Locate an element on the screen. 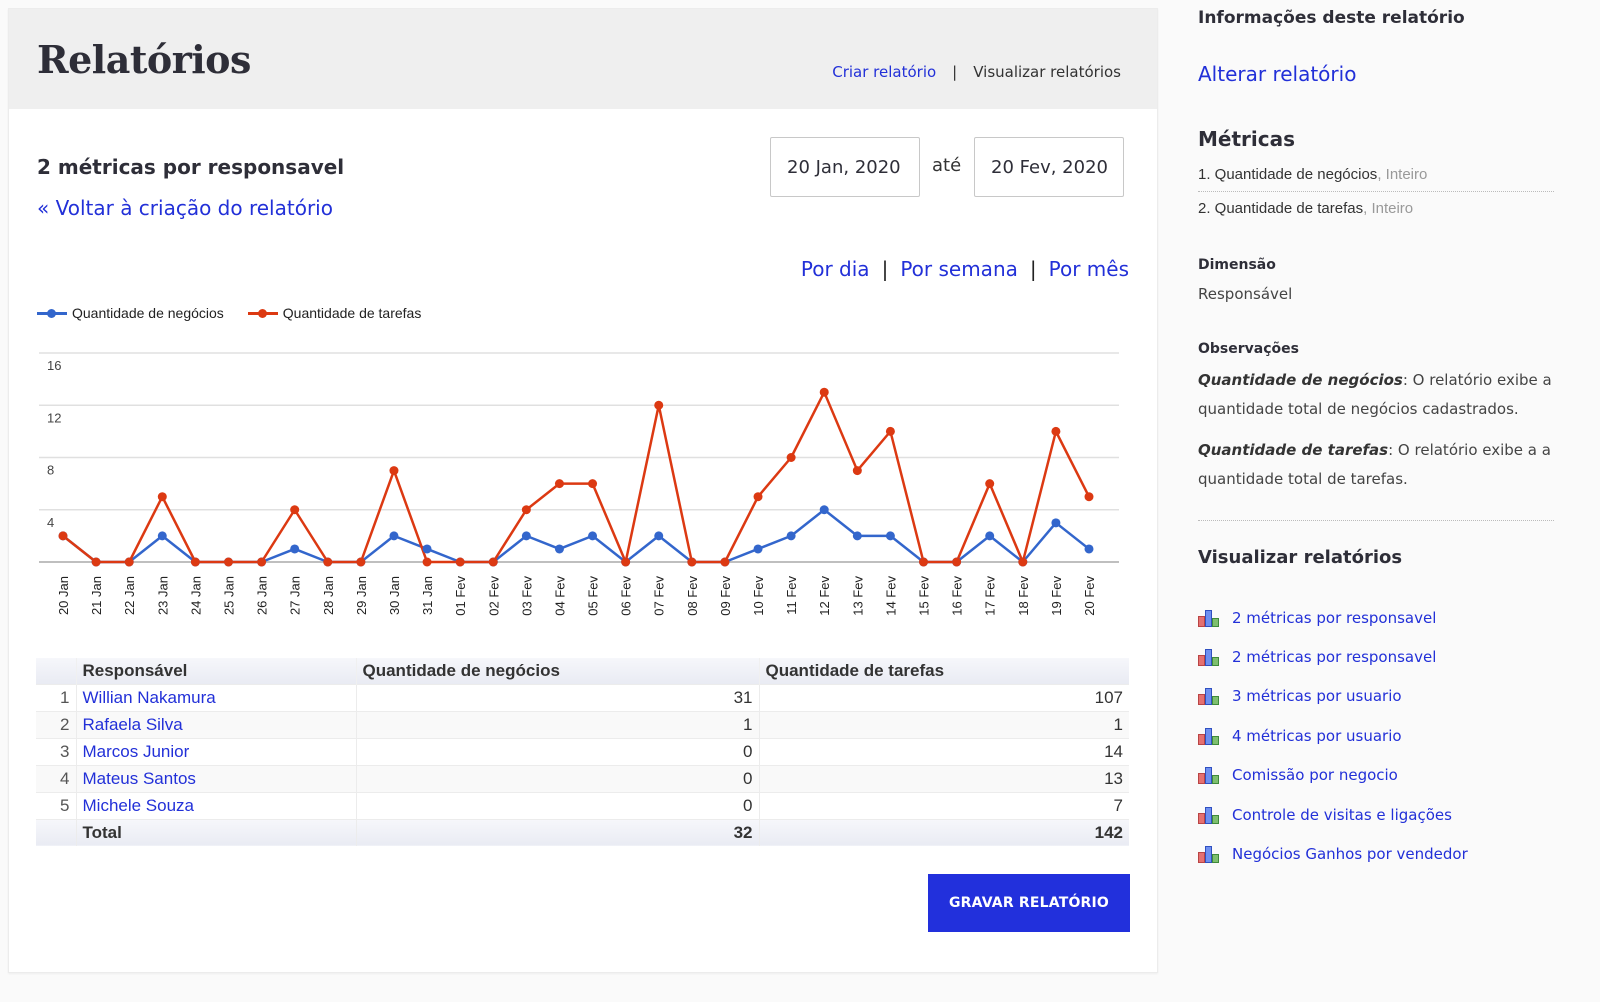  report-link: Comissão por negocio is located at coordinates (1315, 775).